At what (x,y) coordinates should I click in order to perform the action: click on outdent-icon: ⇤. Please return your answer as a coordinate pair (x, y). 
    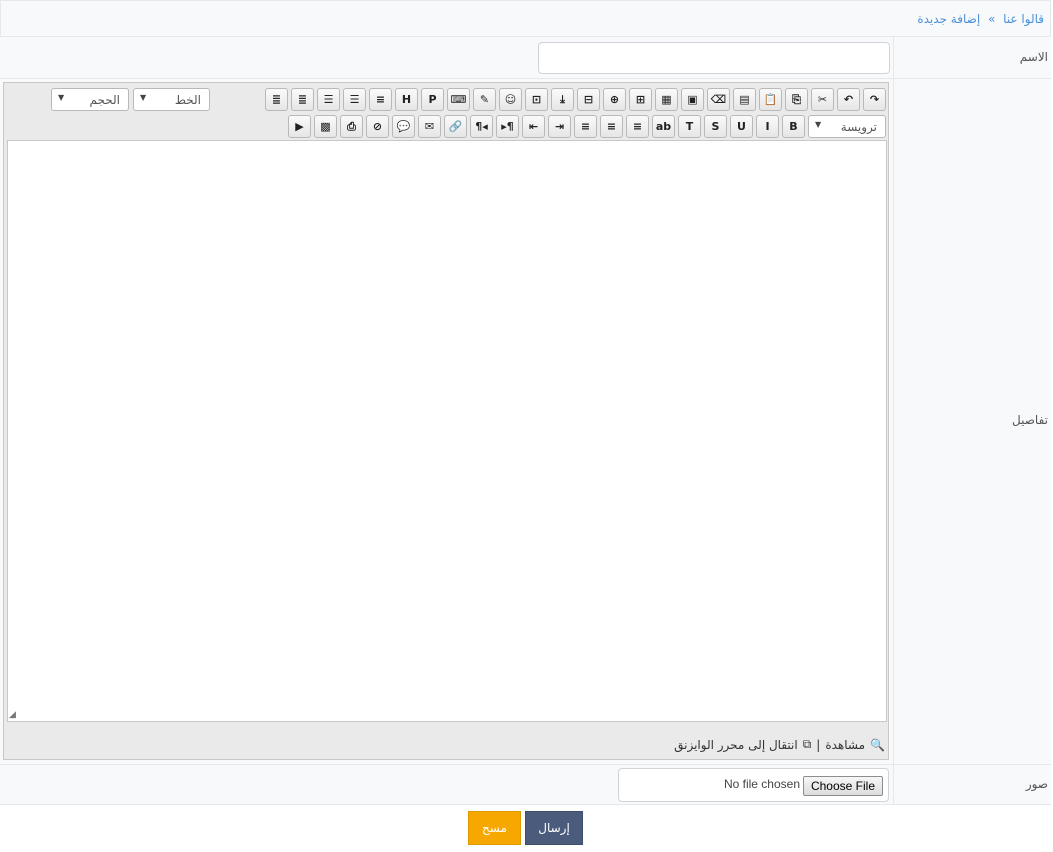
    Looking at the image, I should click on (533, 126).